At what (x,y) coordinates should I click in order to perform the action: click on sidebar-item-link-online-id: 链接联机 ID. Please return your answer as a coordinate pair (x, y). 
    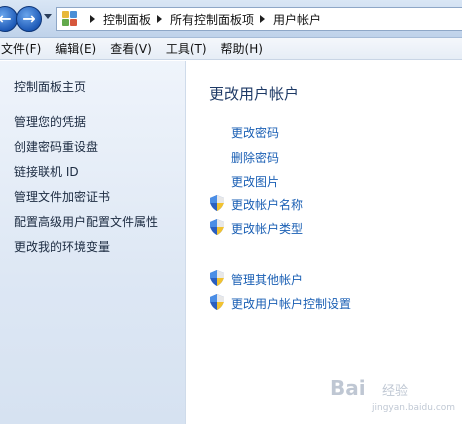
    Looking at the image, I should click on (46, 171).